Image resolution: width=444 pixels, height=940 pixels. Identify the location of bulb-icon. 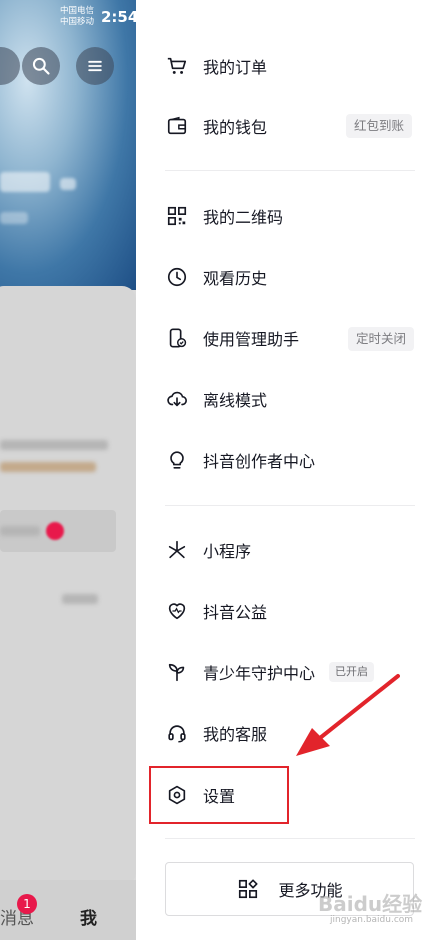
(177, 460).